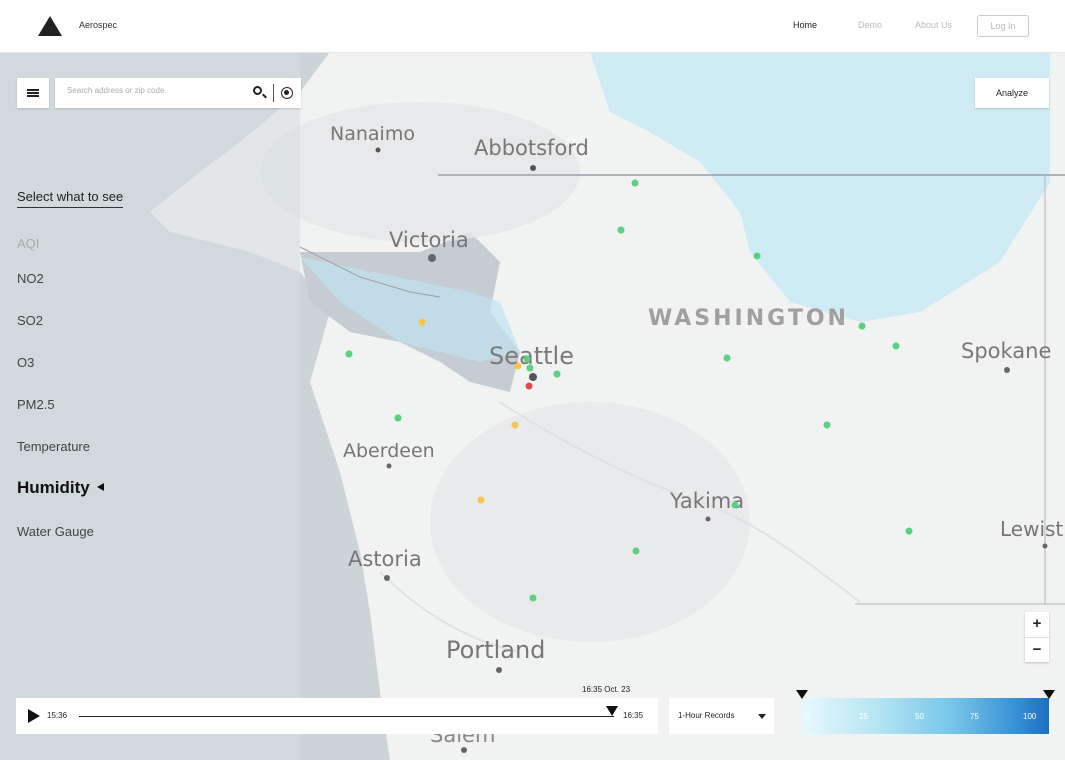 The image size is (1065, 760). I want to click on city-label: Astoria, so click(385, 559).